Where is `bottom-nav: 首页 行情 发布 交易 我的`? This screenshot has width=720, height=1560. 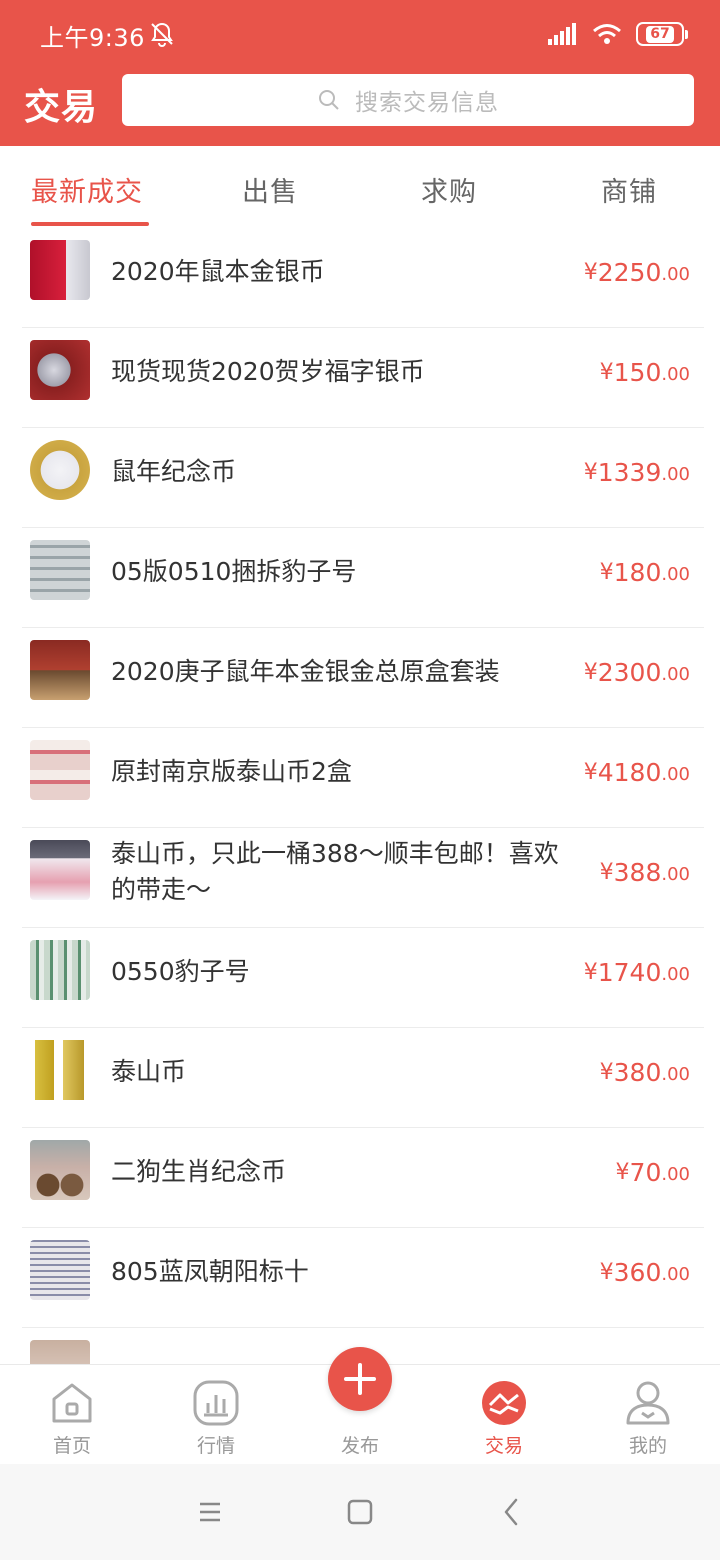 bottom-nav: 首页 行情 发布 交易 我的 is located at coordinates (360, 1406).